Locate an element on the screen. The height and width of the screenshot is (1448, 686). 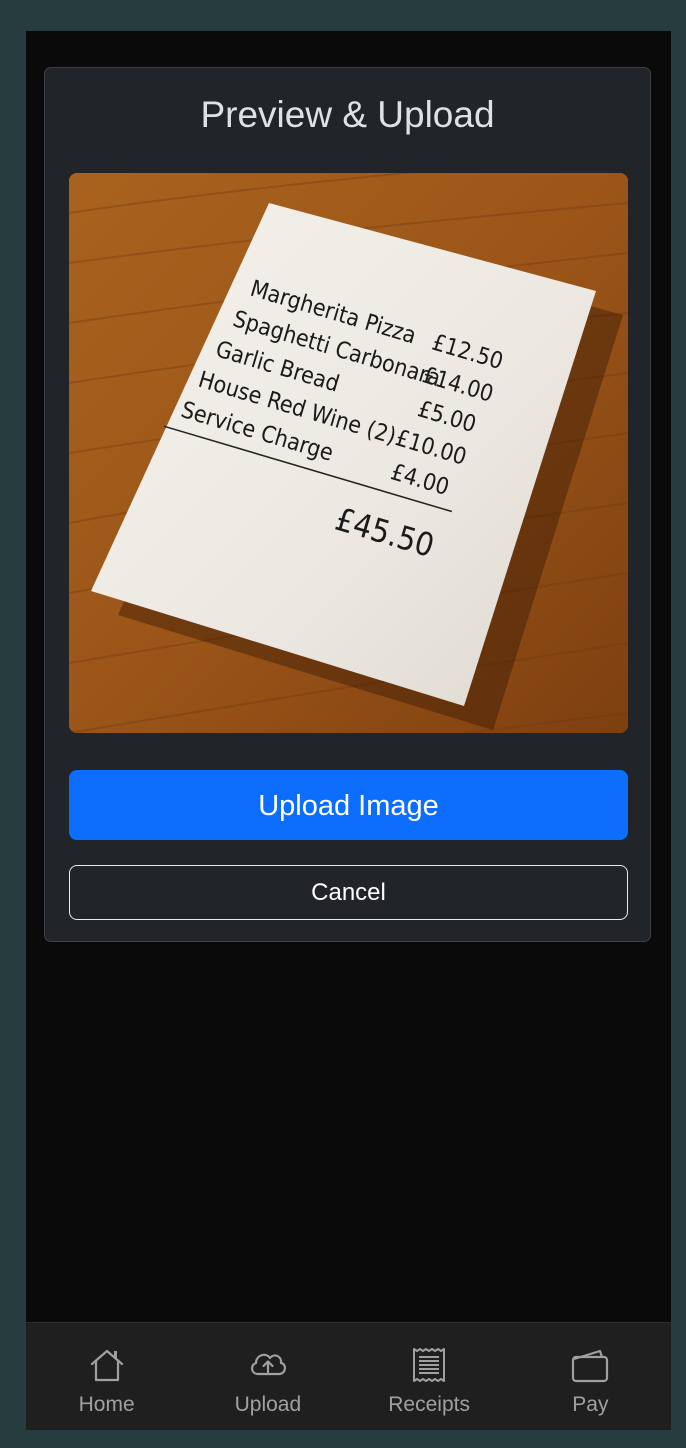
bottom-navigation: Home Upload Receipts Pay is located at coordinates (348, 1376).